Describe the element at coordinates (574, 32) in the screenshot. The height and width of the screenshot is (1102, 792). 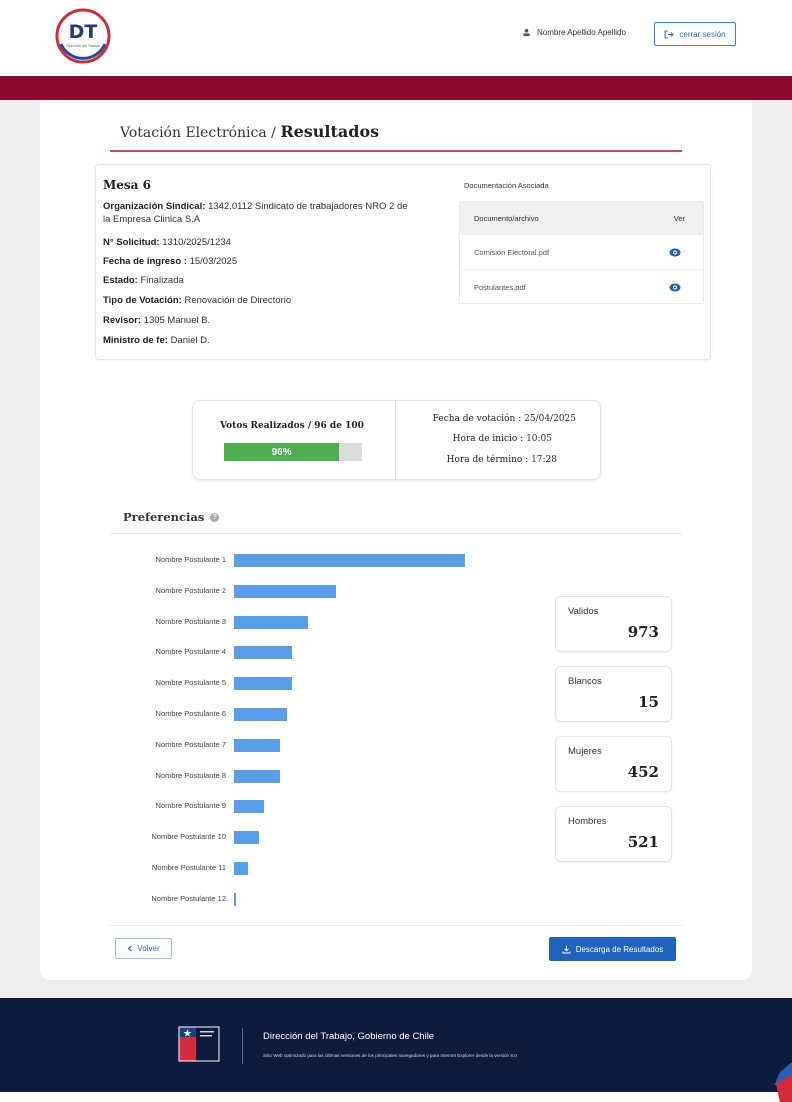
I see `user-info: Nombre Apellido Apellido` at that location.